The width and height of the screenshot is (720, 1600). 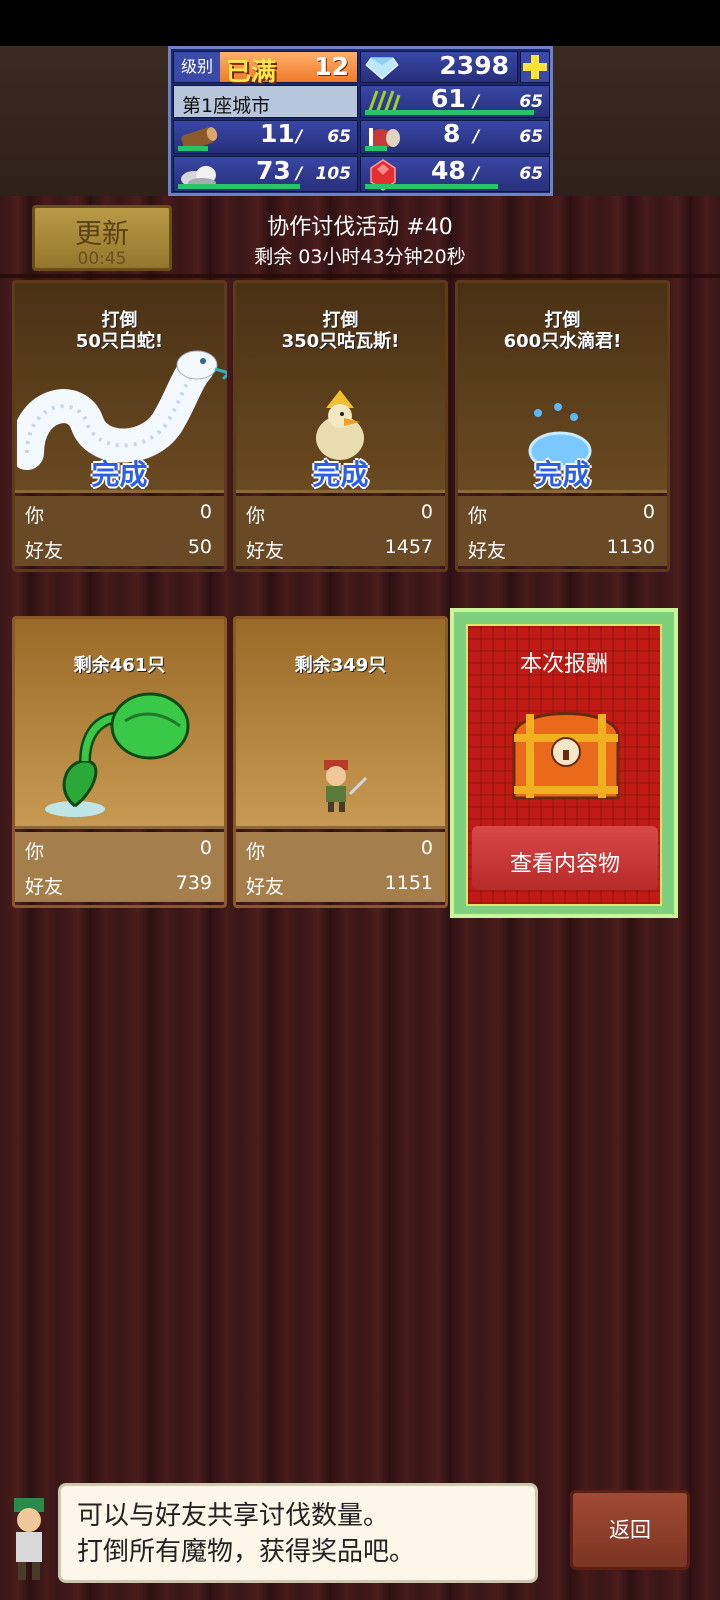 What do you see at coordinates (118, 884) in the screenshot?
I see `friend-row: 好友 739` at bounding box center [118, 884].